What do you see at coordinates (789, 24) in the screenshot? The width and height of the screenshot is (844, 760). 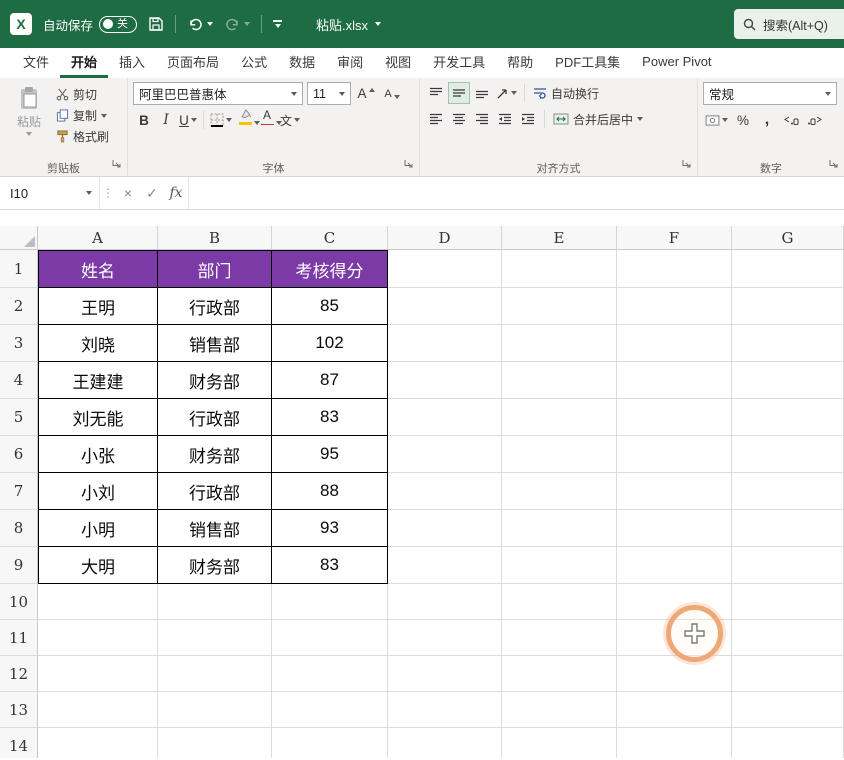 I see `search-box: 搜索(Alt+Q)` at bounding box center [789, 24].